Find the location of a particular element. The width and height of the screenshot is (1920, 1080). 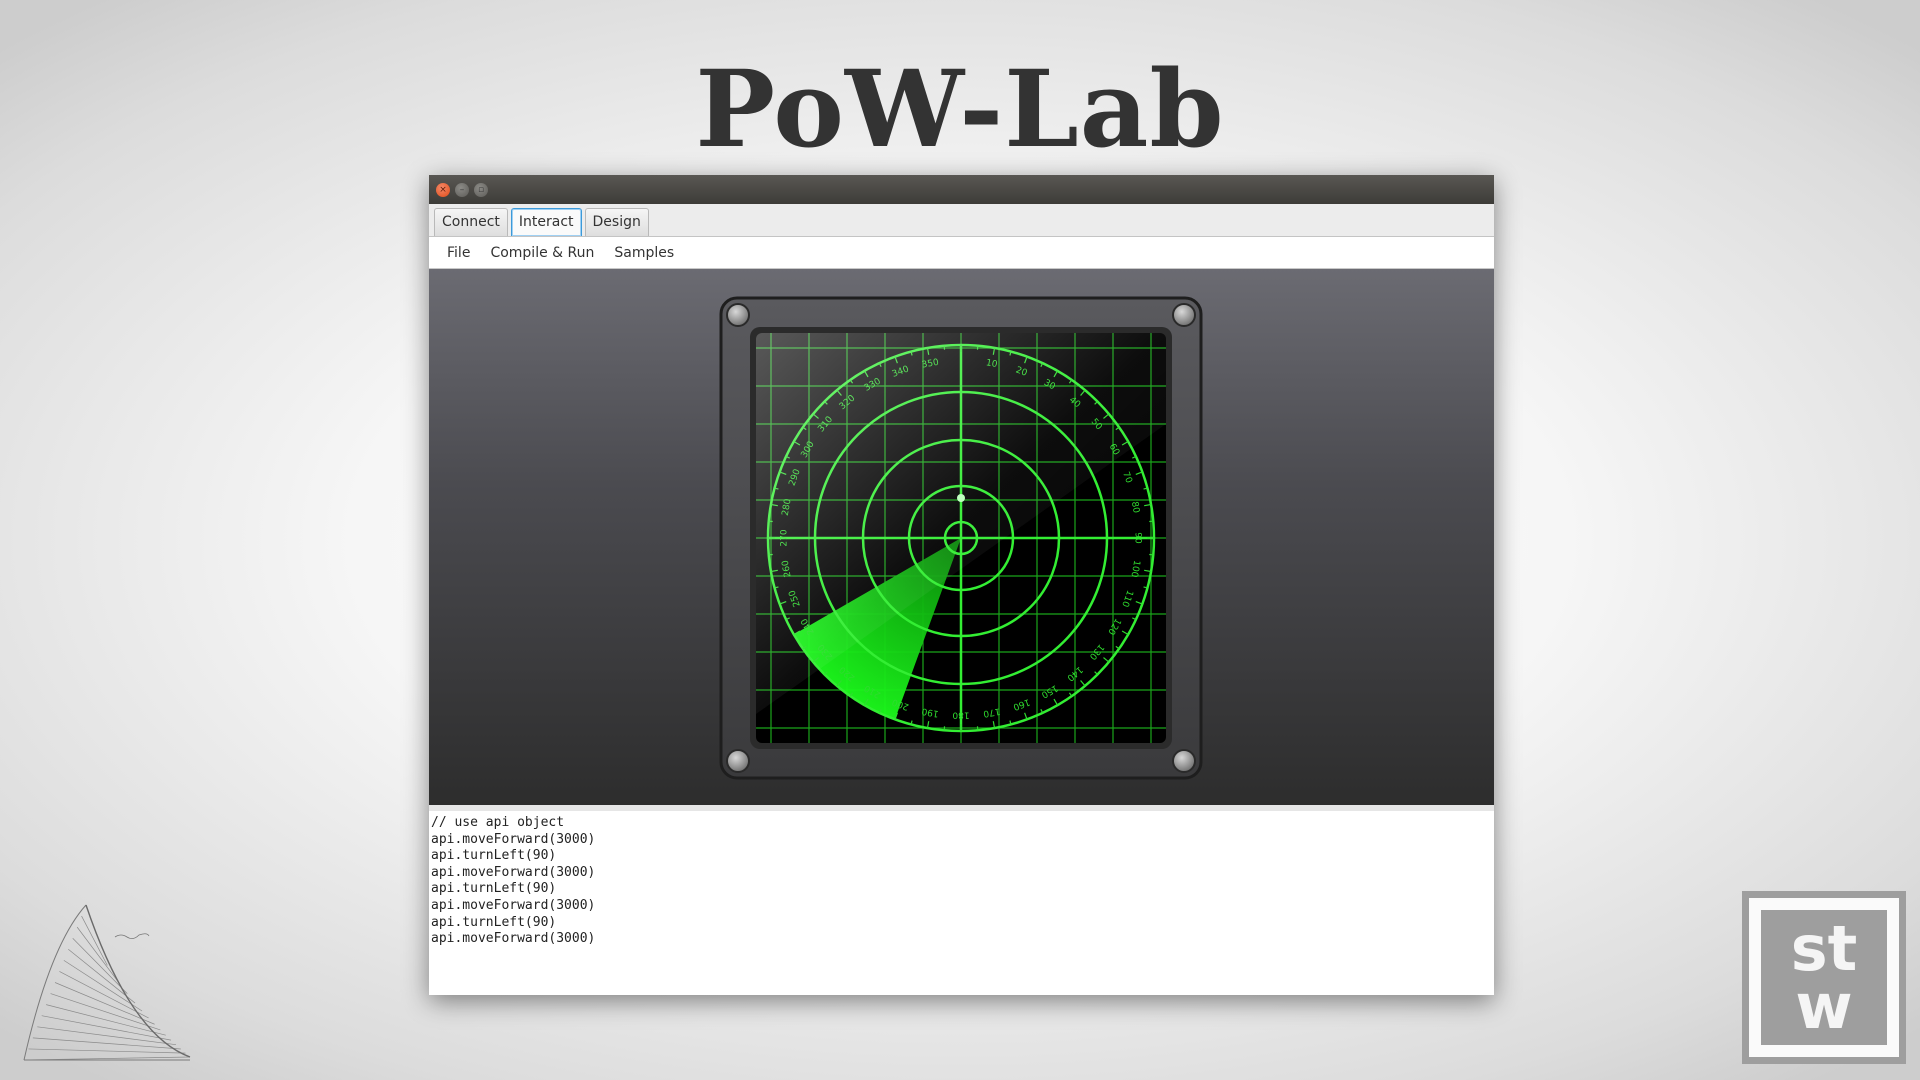

tab-connect: Connect is located at coordinates (471, 222).